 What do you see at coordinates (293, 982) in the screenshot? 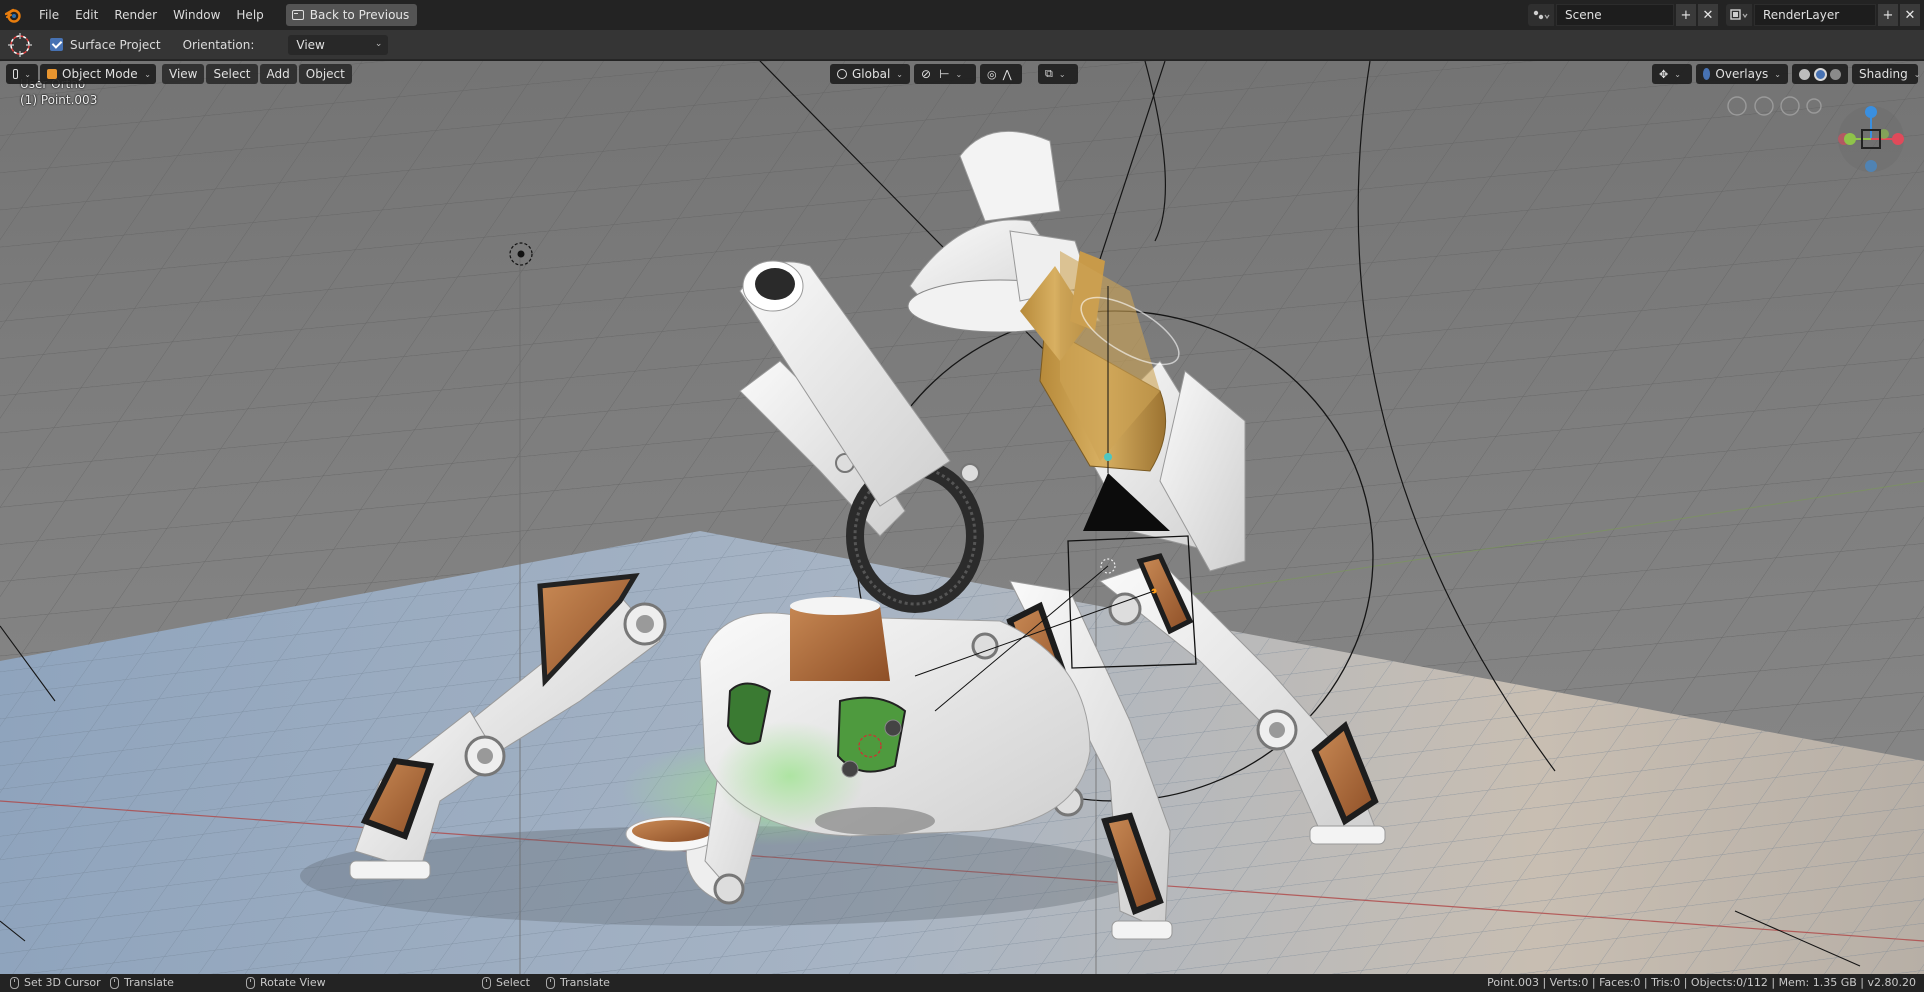
I see `status-hint-label: Rotate View` at bounding box center [293, 982].